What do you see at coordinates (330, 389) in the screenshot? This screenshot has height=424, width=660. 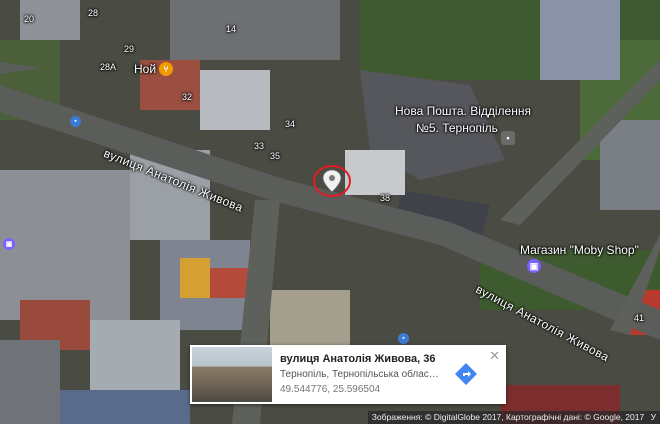 I see `place-coordinates: 49.544776, 25.596504` at bounding box center [330, 389].